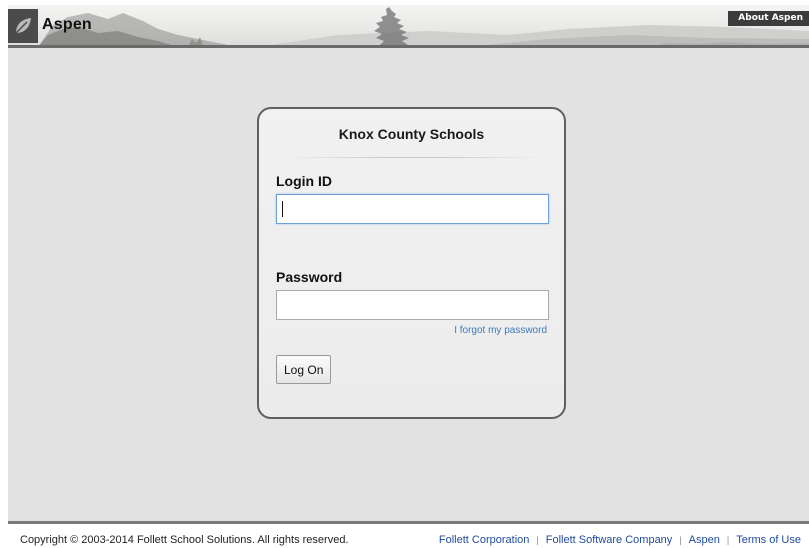 This screenshot has width=809, height=548. What do you see at coordinates (412, 305) in the screenshot?
I see `password-input` at bounding box center [412, 305].